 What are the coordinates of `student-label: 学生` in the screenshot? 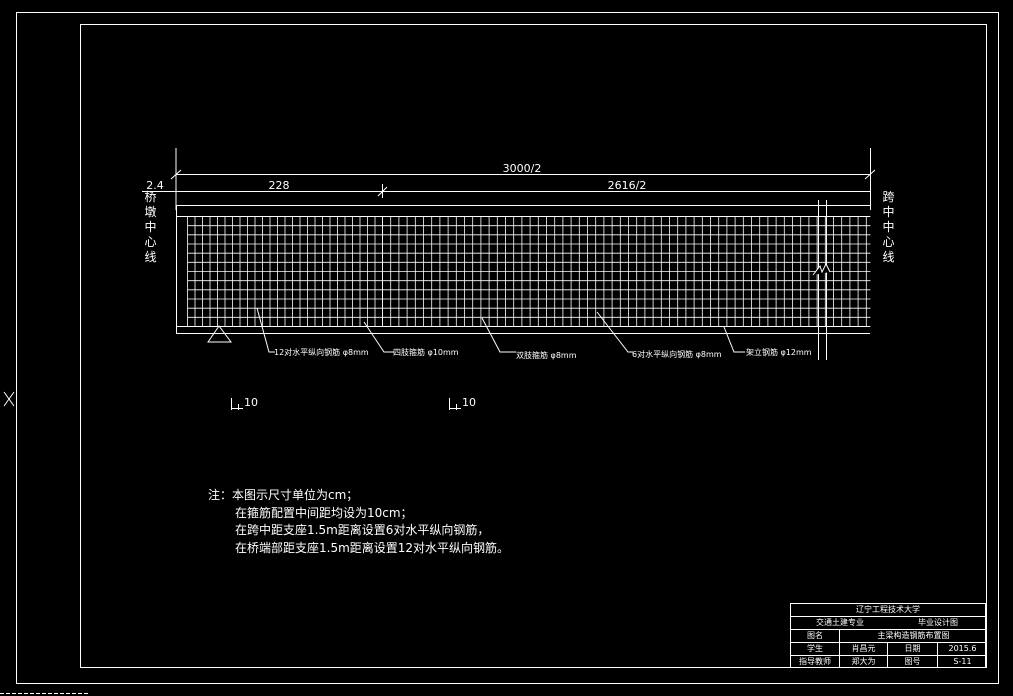 It's located at (815, 648).